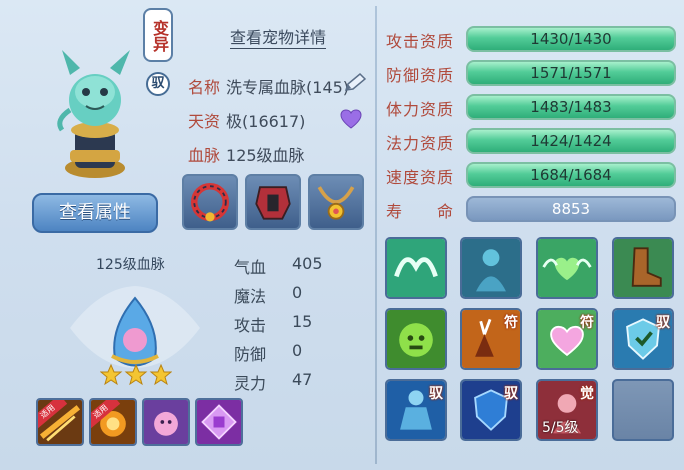 Image resolution: width=684 pixels, height=470 pixels. Describe the element at coordinates (95, 105) in the screenshot. I see `pet-model-image` at that location.